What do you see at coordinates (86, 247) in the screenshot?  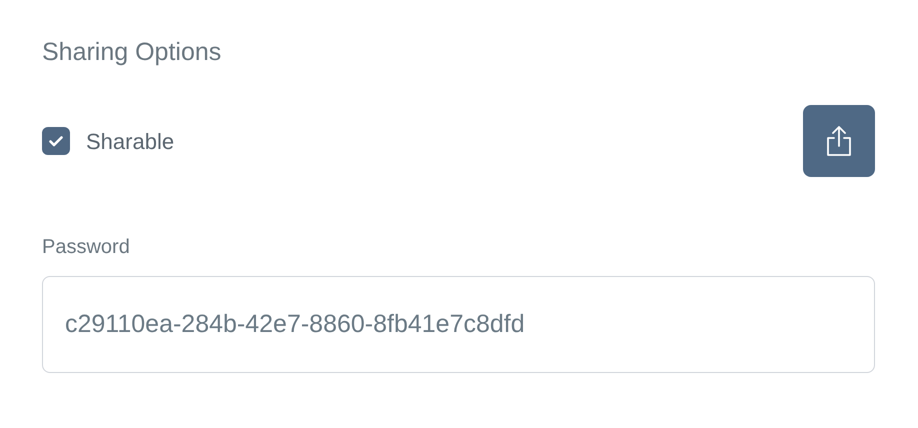 I see `field-label: Password` at bounding box center [86, 247].